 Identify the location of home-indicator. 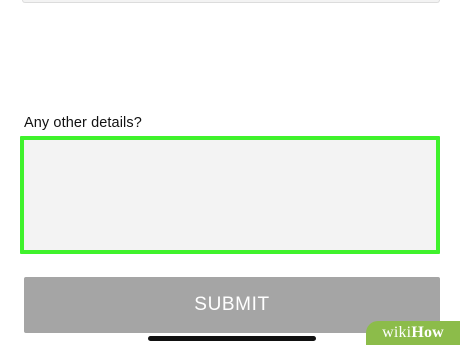
(232, 338).